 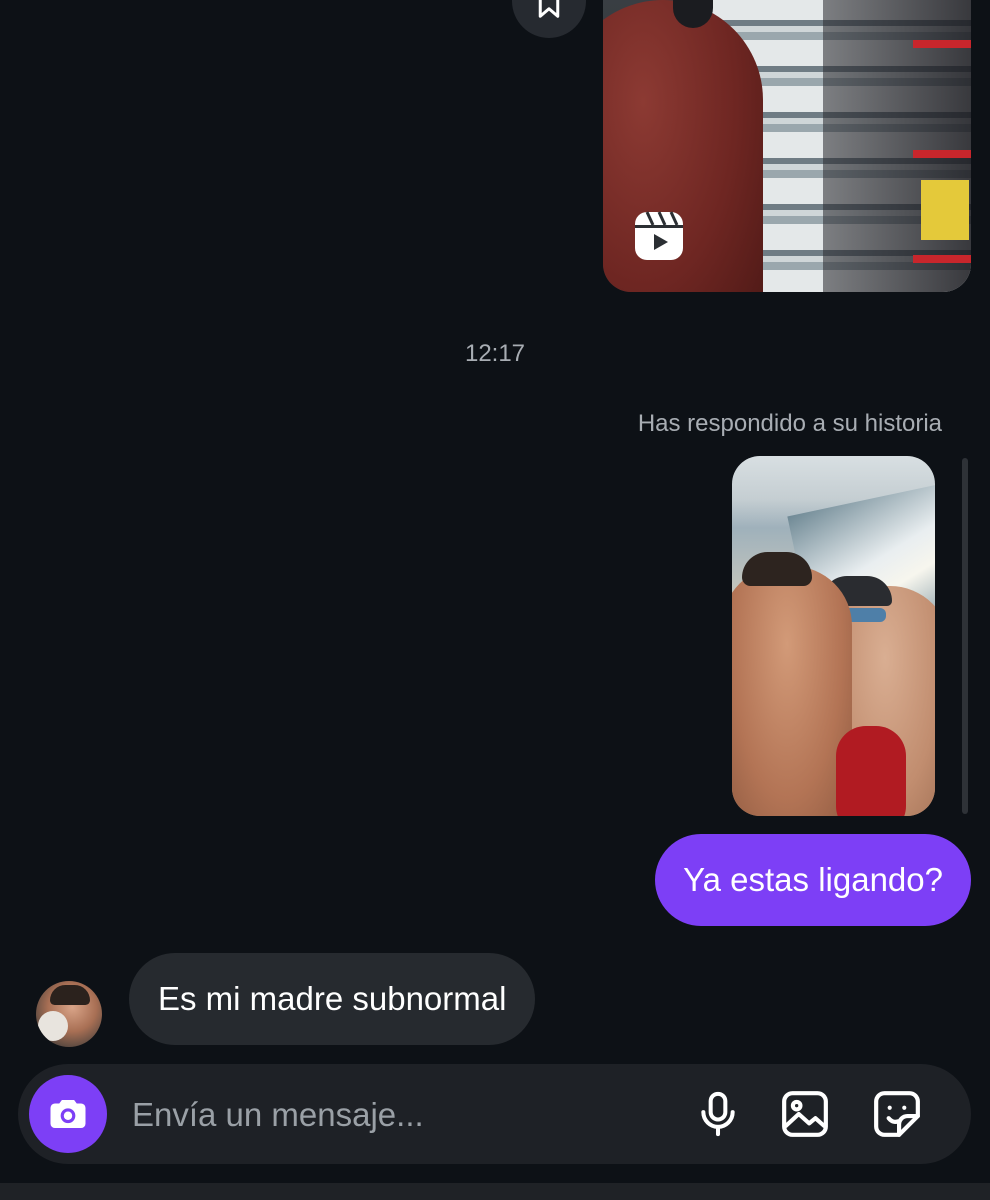 I want to click on camera-icon, so click(x=68, y=1114).